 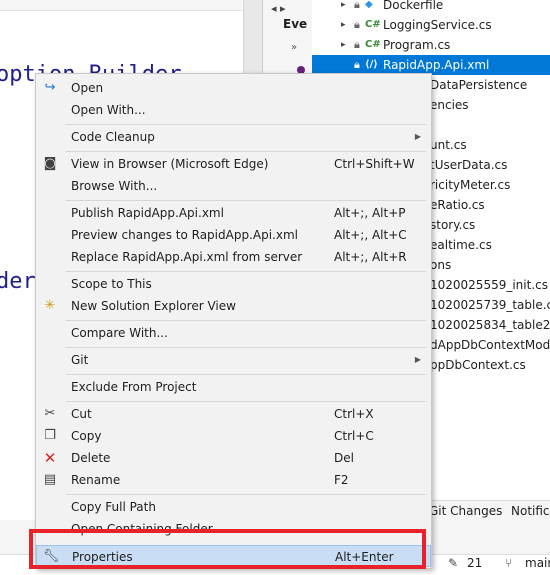 I want to click on menu-item-git: Git ▶, so click(x=233, y=360).